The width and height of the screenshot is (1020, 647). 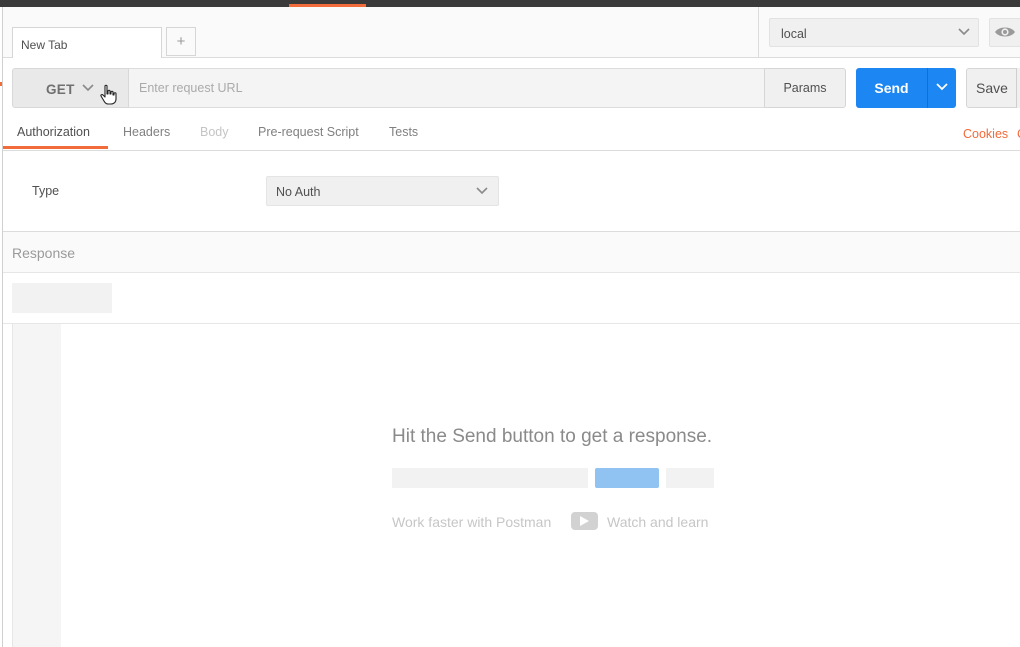 What do you see at coordinates (44, 45) in the screenshot?
I see `tab-label: New Tab` at bounding box center [44, 45].